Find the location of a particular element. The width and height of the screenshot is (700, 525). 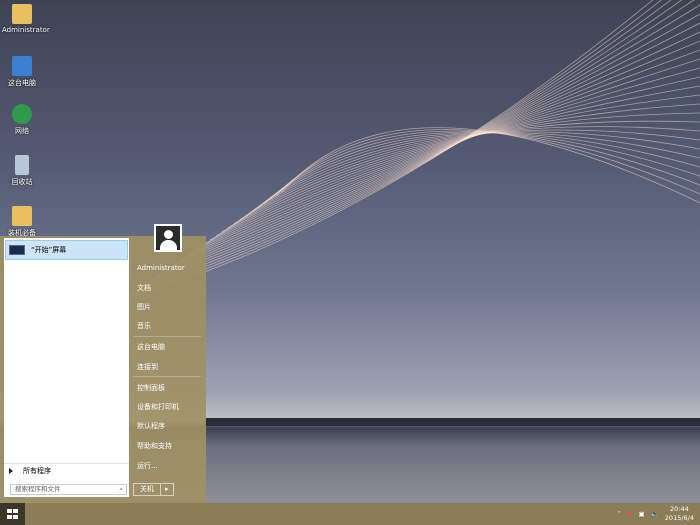

taskbar: ˄ ⚑ ▣ 🔈 20:44 2015/6/4 is located at coordinates (350, 514).